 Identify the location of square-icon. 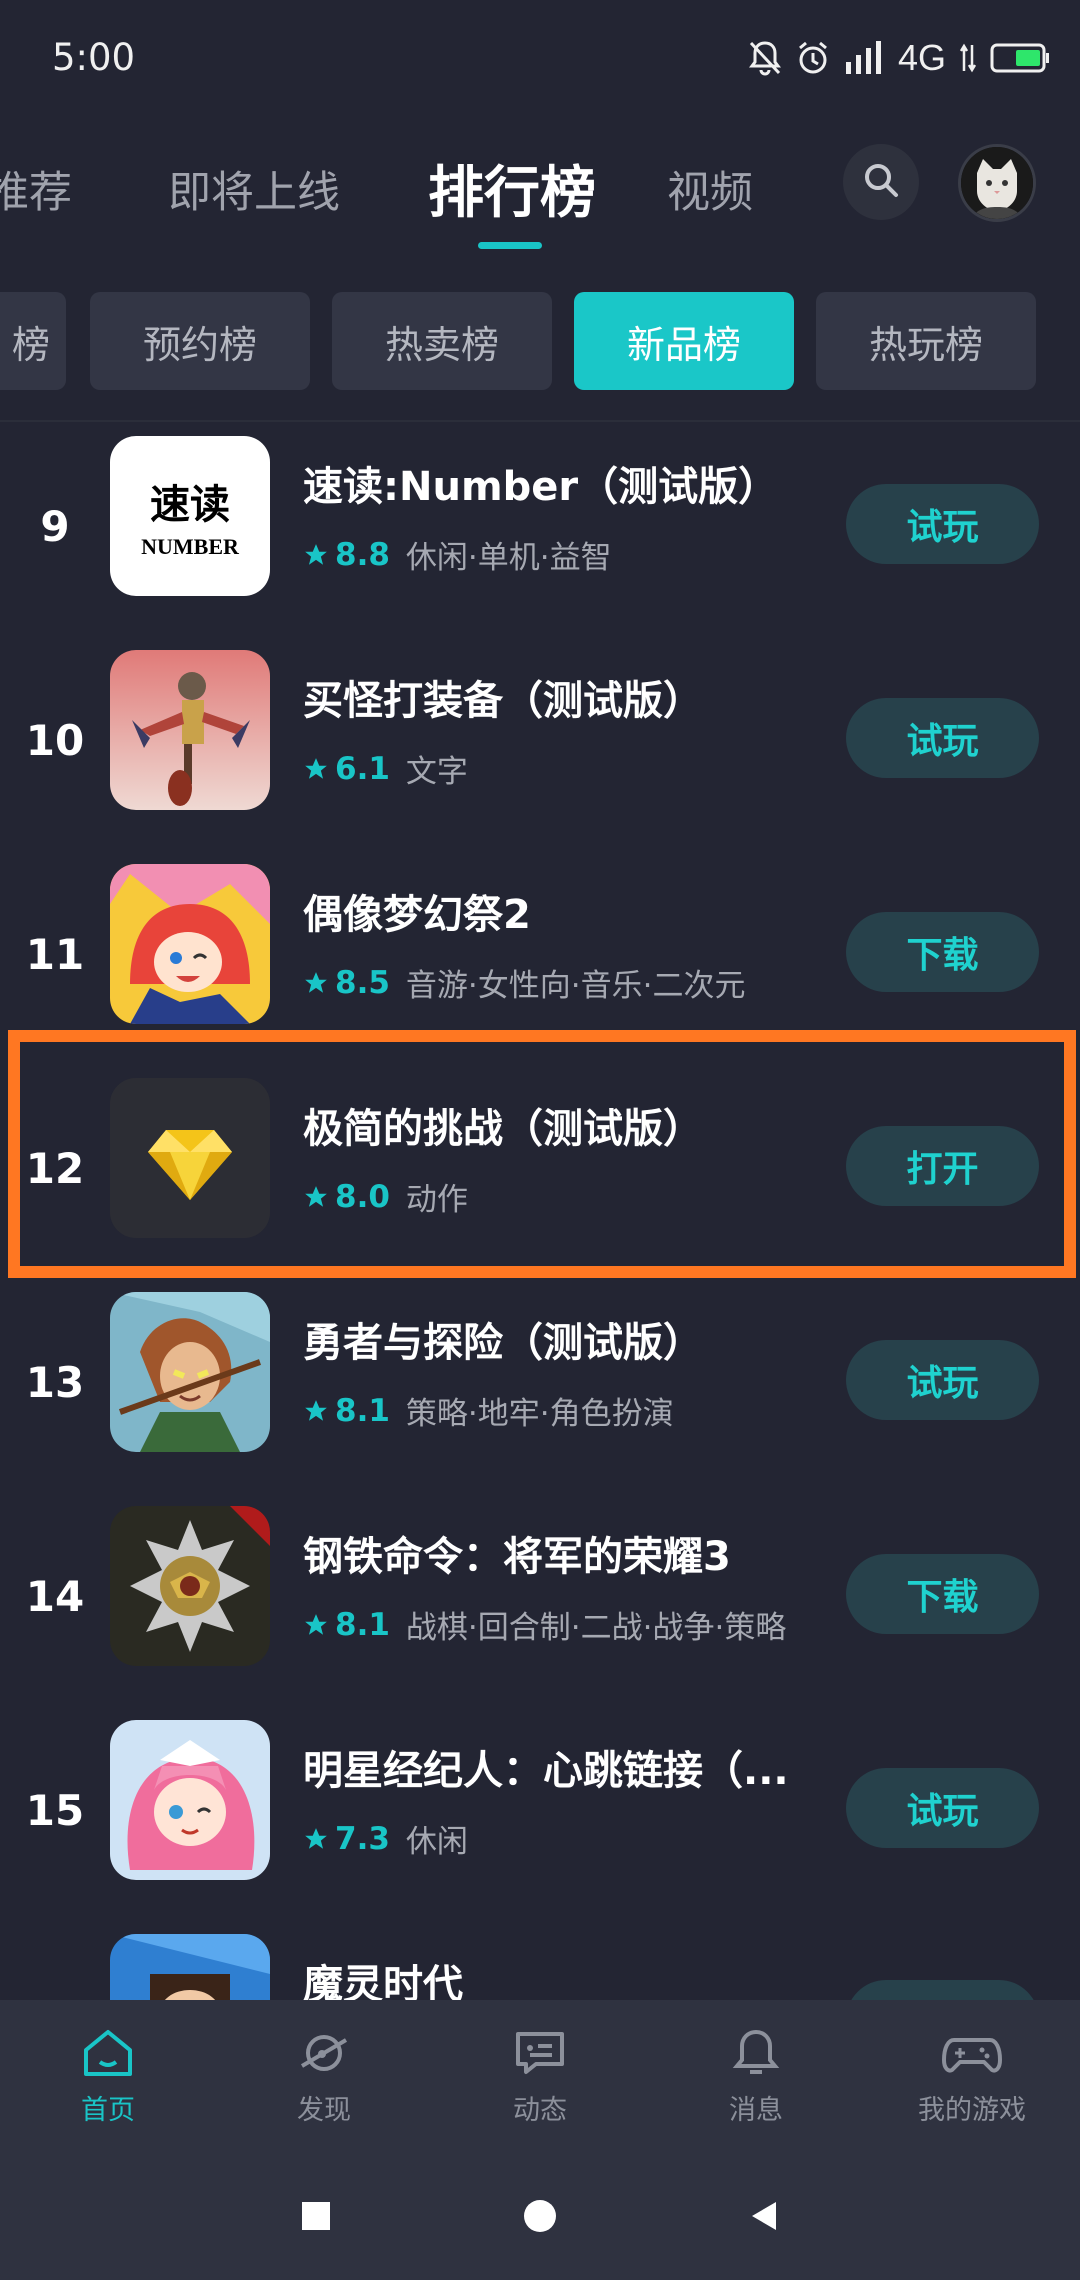
(316, 2216).